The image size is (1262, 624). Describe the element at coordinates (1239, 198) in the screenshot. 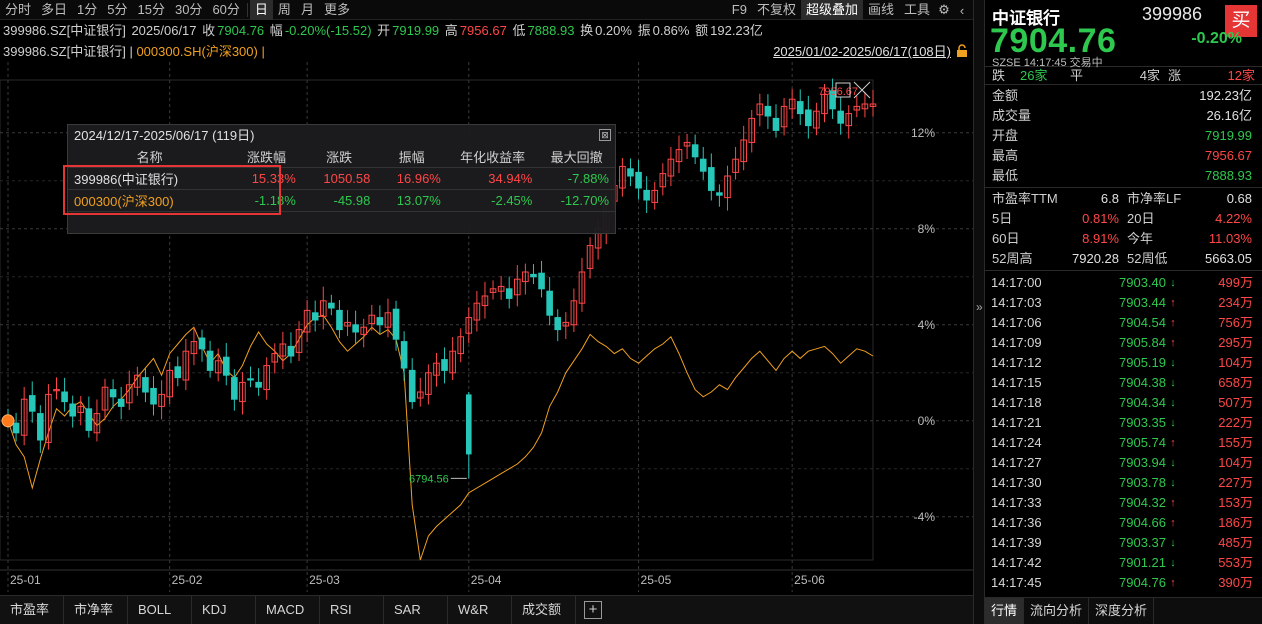

I see `pb-value: 0.68` at that location.